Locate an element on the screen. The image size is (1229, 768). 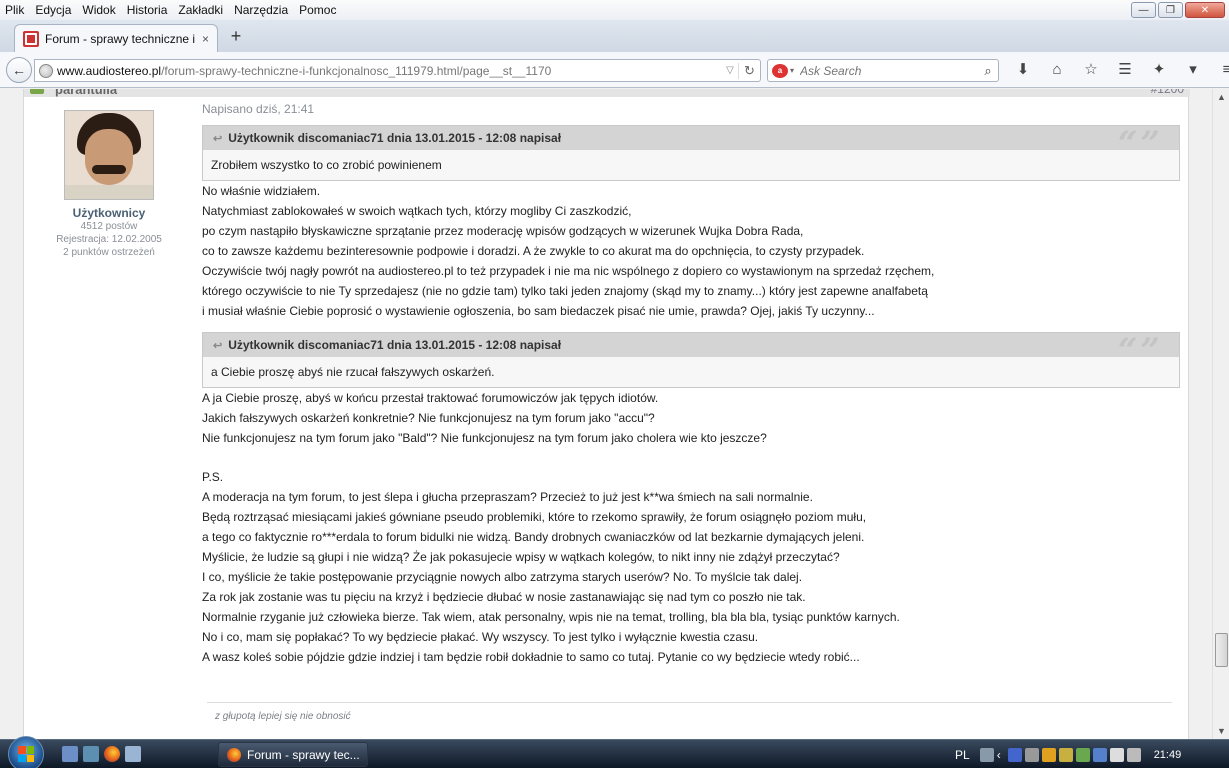
menu-edit: Edycja is located at coordinates (53, 10).